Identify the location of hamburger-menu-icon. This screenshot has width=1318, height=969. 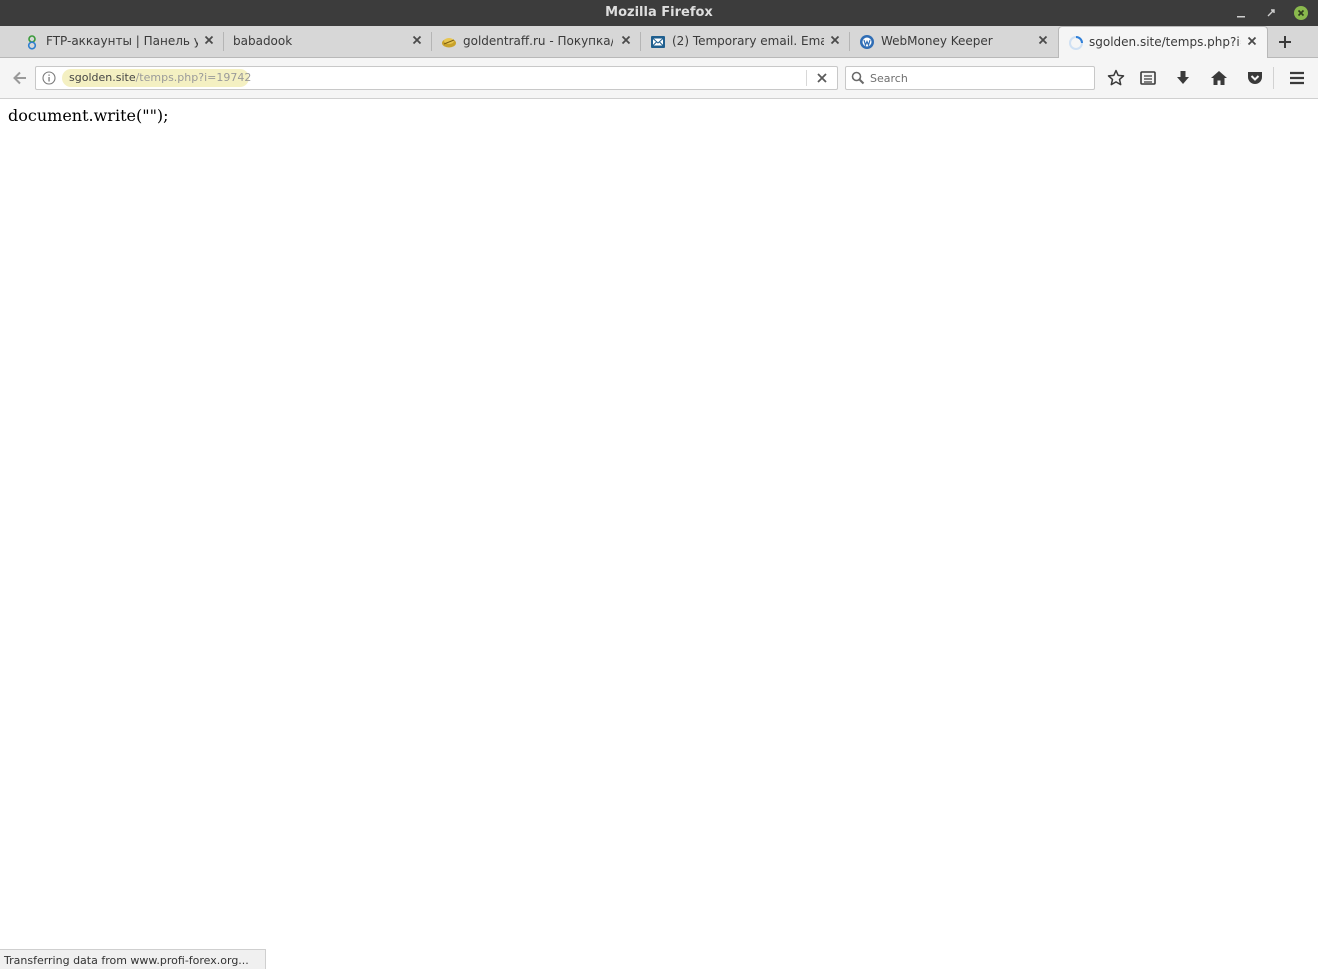
(1297, 78).